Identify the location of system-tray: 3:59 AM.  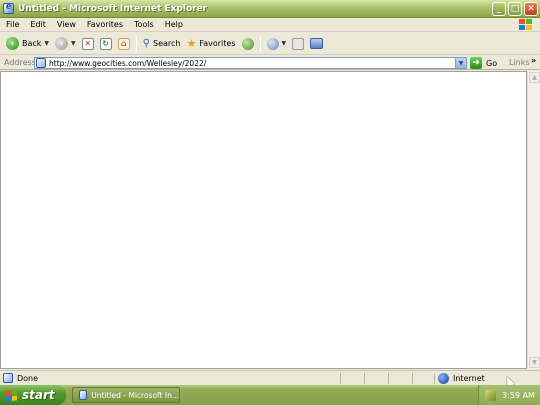
(509, 395).